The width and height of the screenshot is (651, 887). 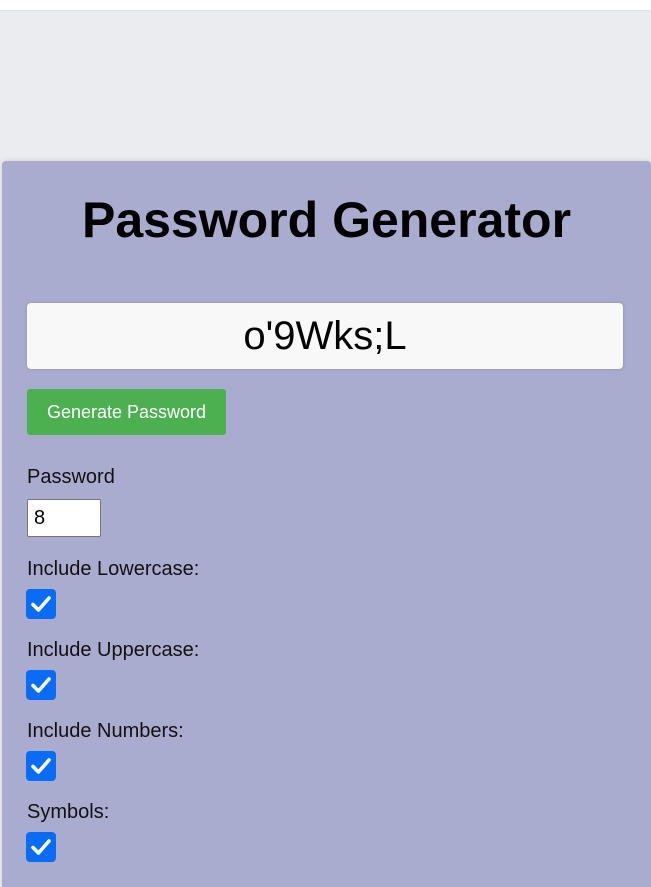 What do you see at coordinates (64, 518) in the screenshot?
I see `password-length-input` at bounding box center [64, 518].